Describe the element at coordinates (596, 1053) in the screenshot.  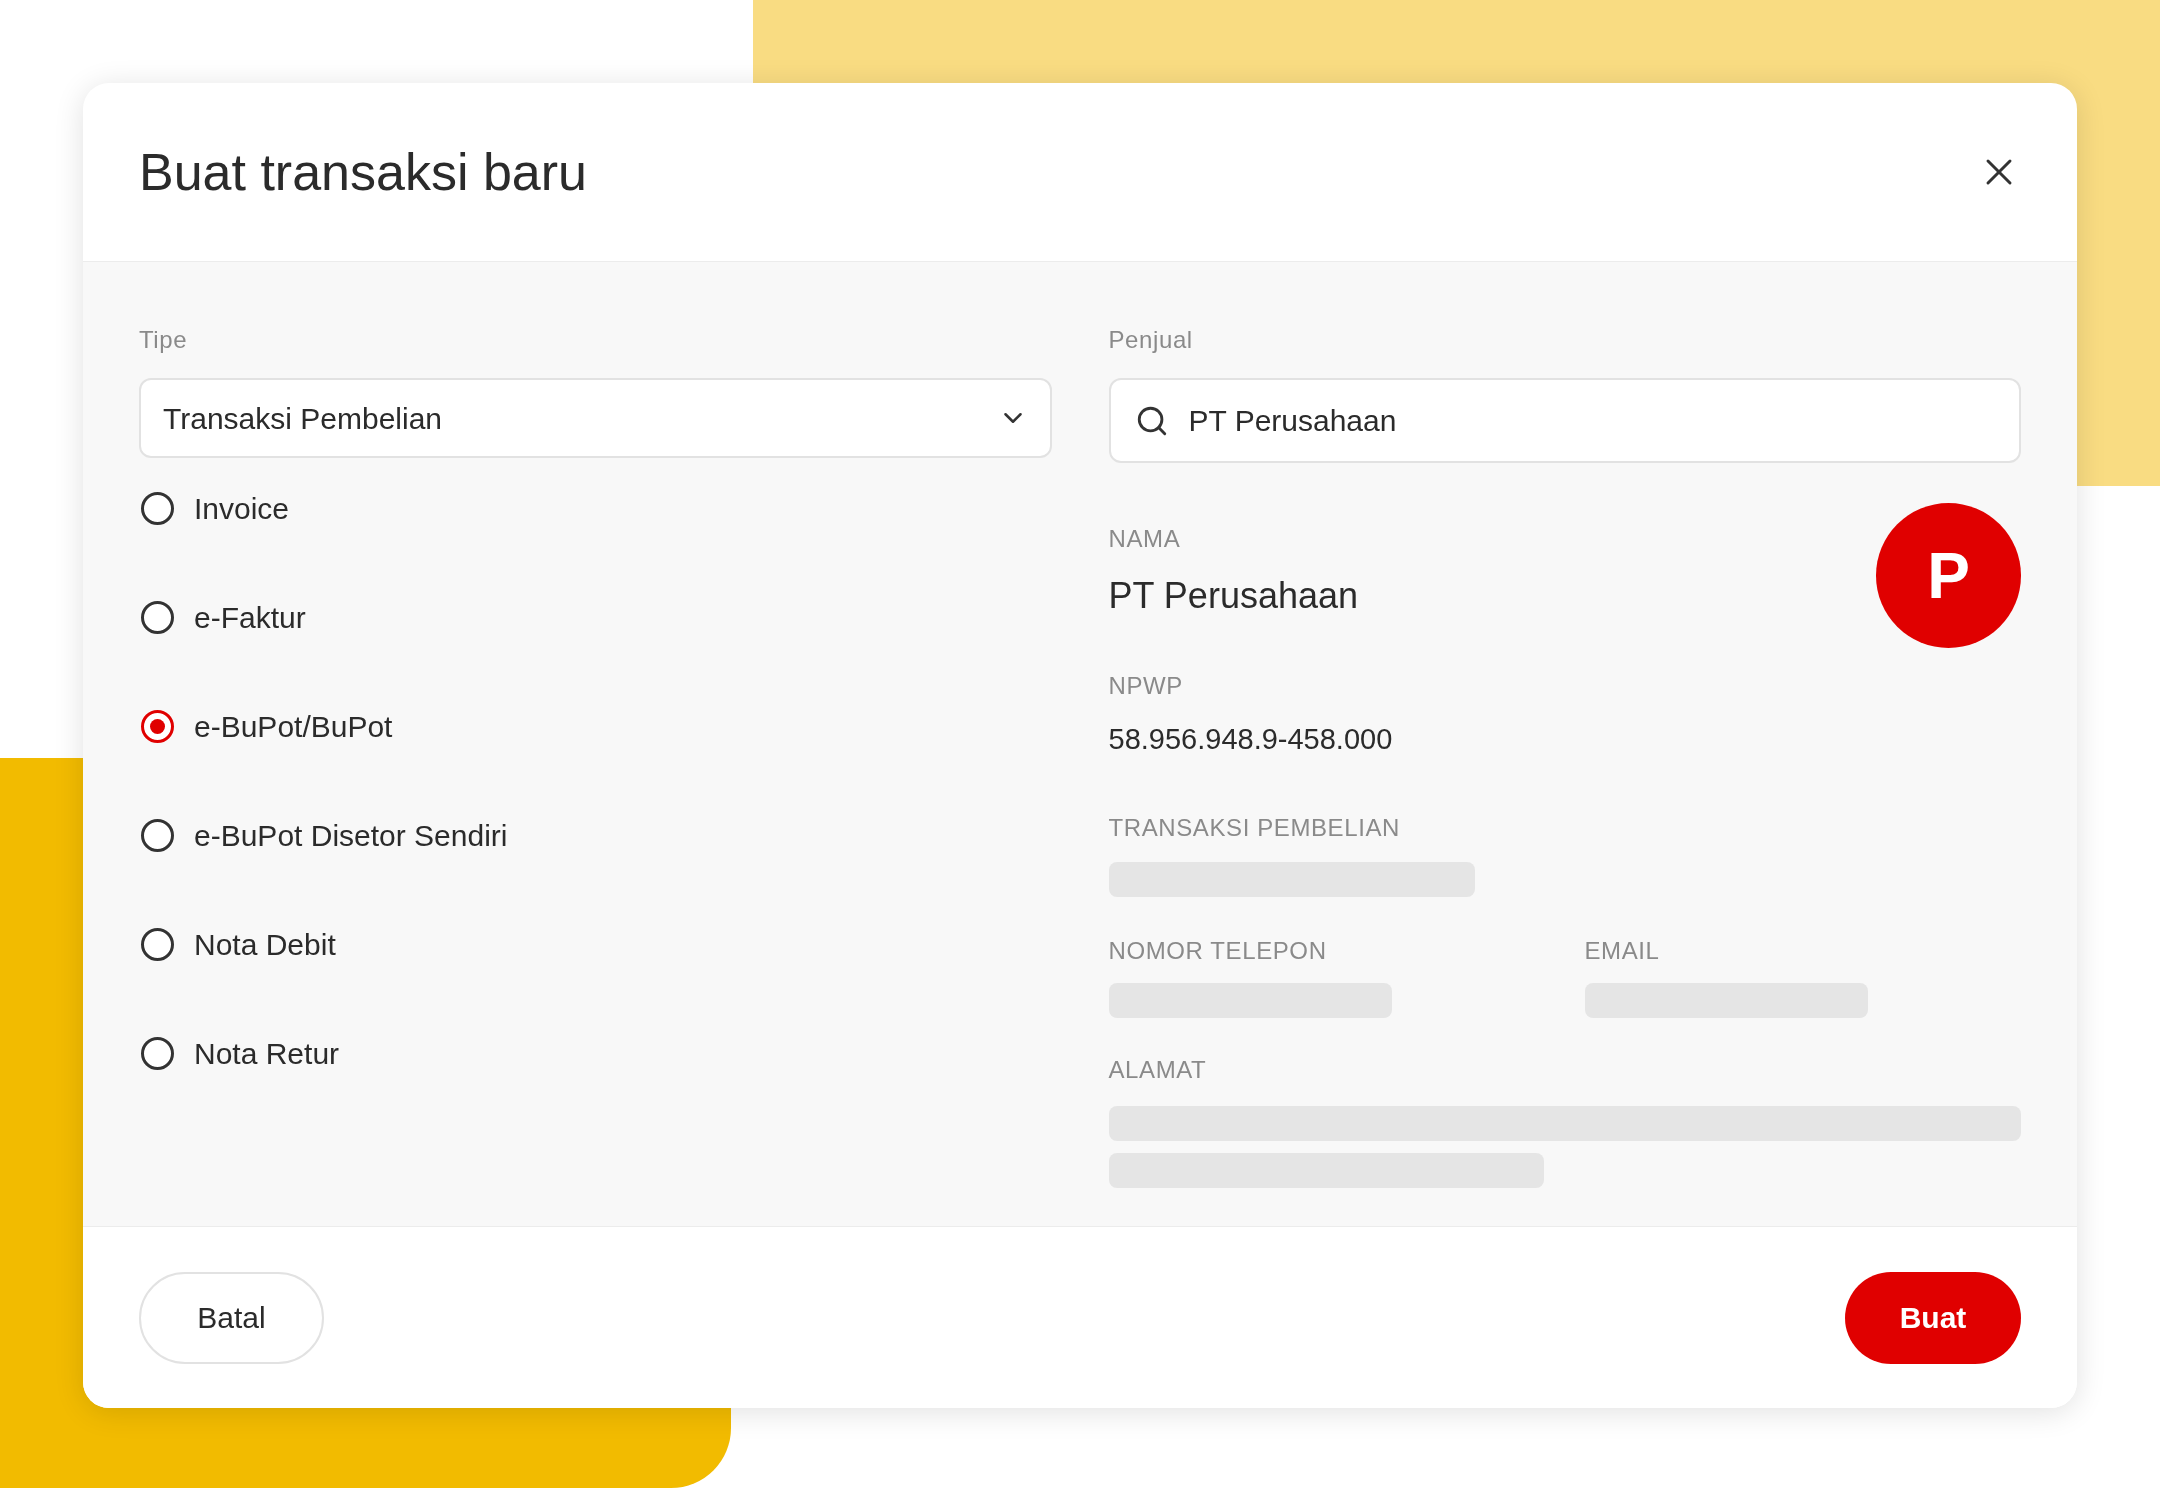
I see `radio-option: Nota Retur` at that location.